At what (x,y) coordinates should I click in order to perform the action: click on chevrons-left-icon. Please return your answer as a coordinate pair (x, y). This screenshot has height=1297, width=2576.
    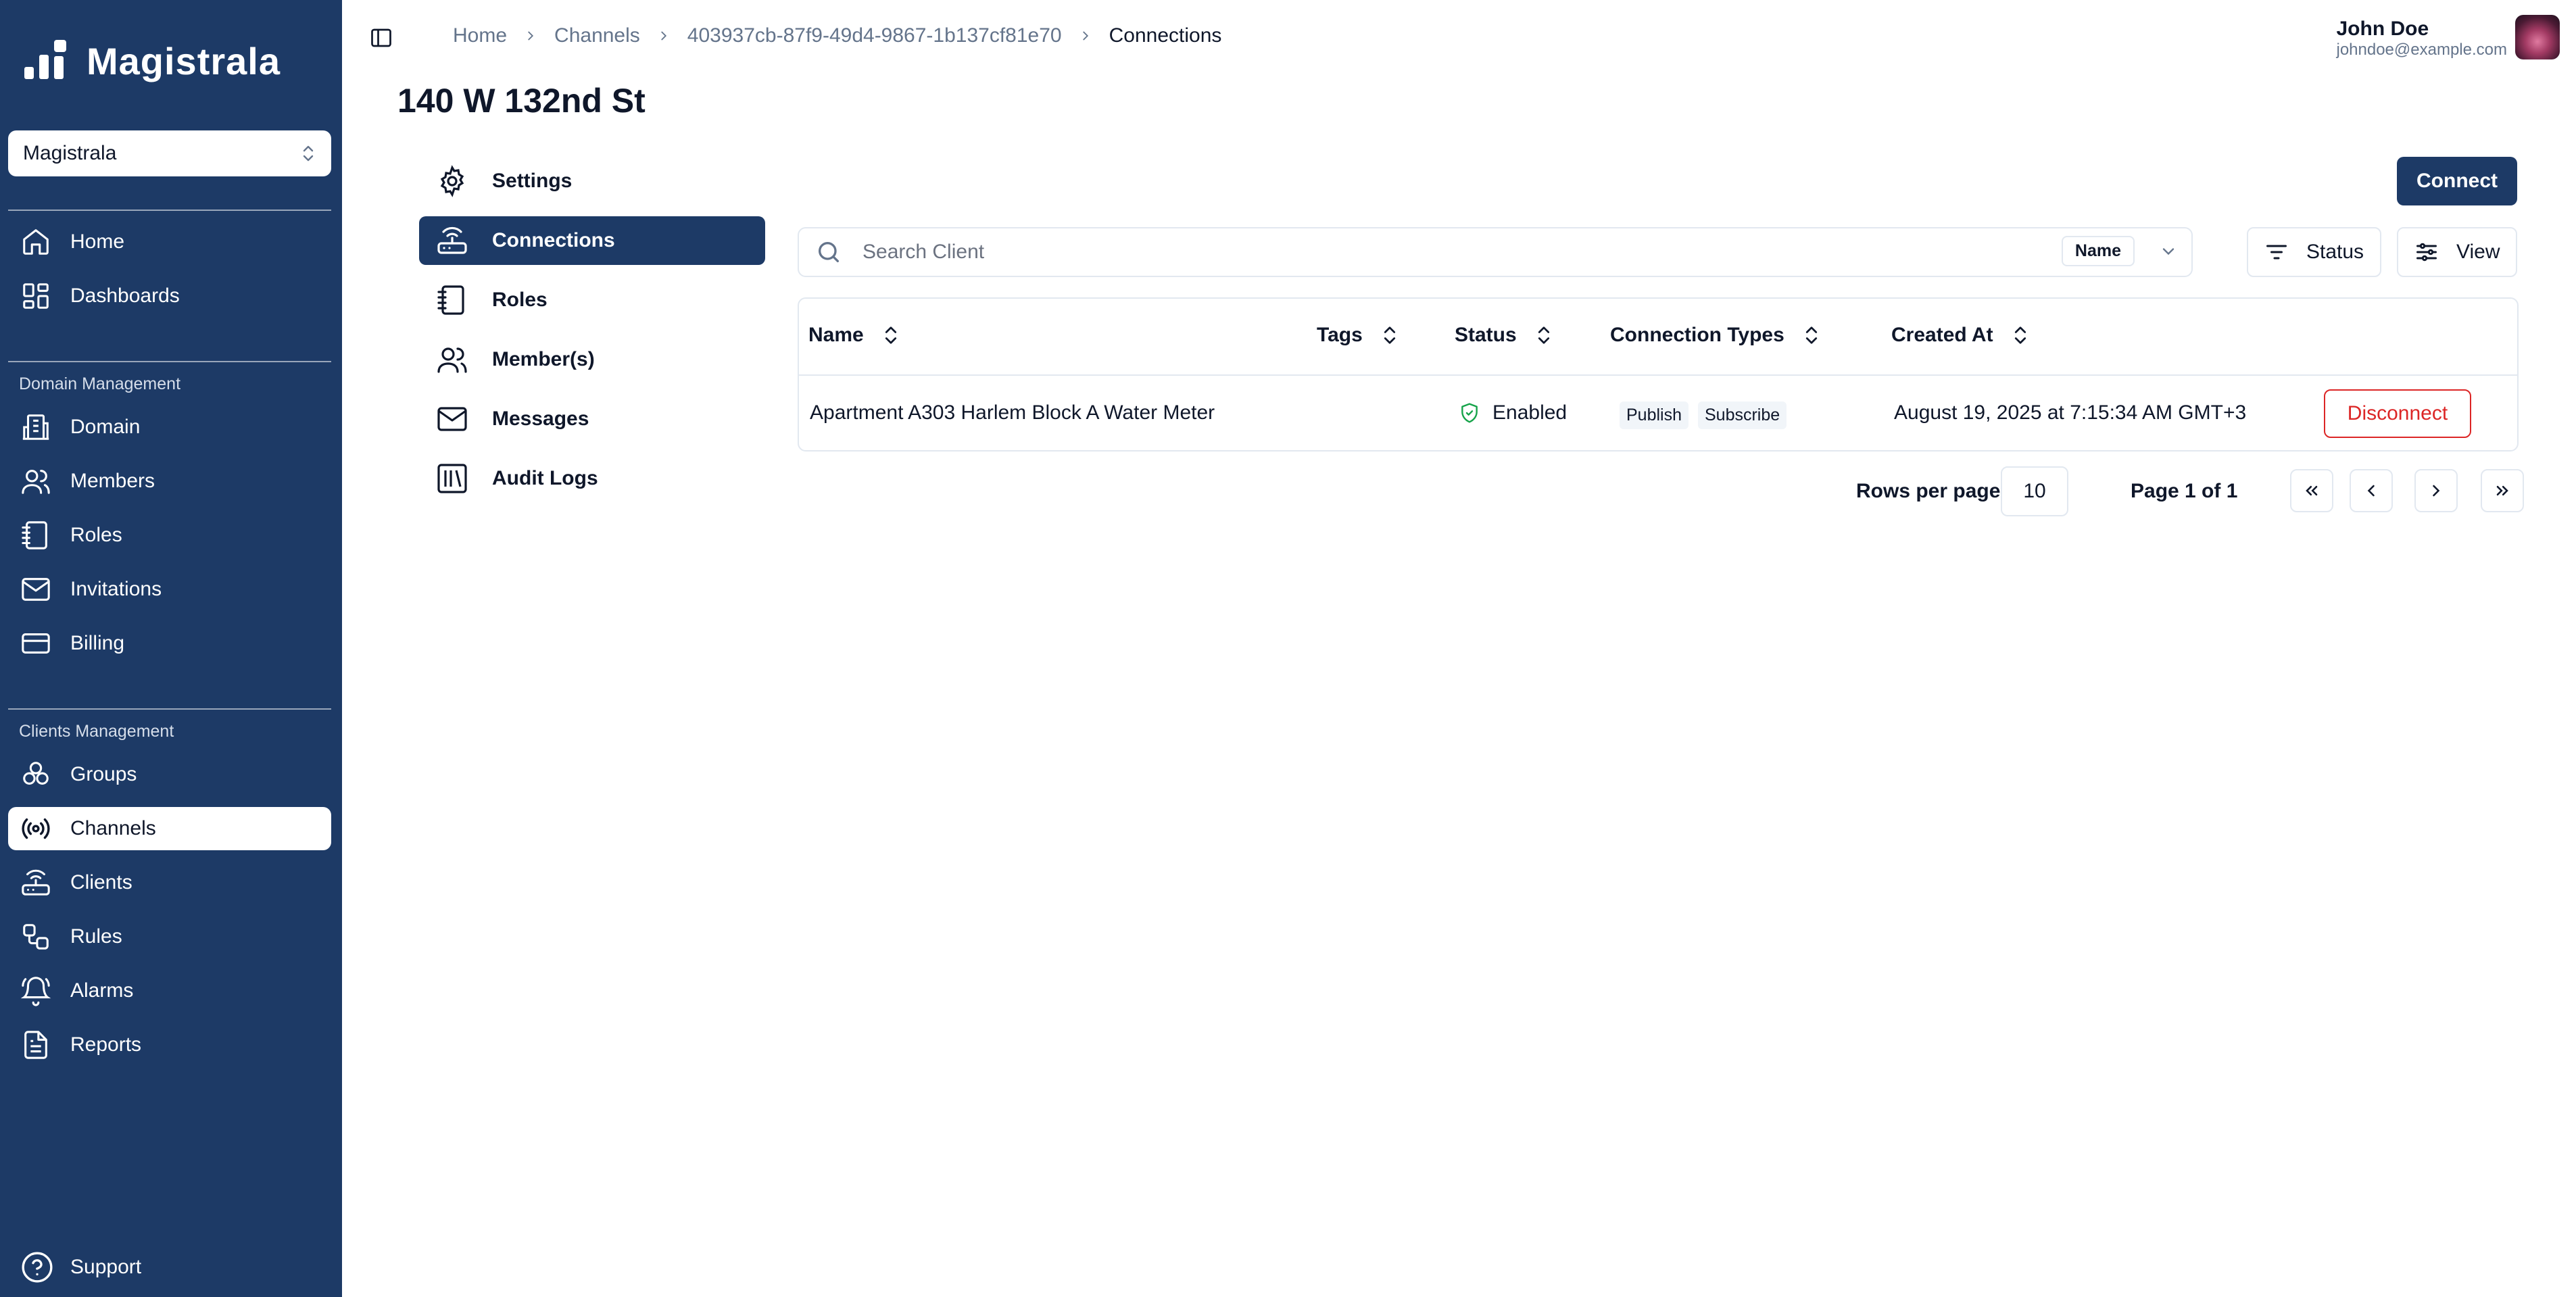
    Looking at the image, I should click on (2312, 490).